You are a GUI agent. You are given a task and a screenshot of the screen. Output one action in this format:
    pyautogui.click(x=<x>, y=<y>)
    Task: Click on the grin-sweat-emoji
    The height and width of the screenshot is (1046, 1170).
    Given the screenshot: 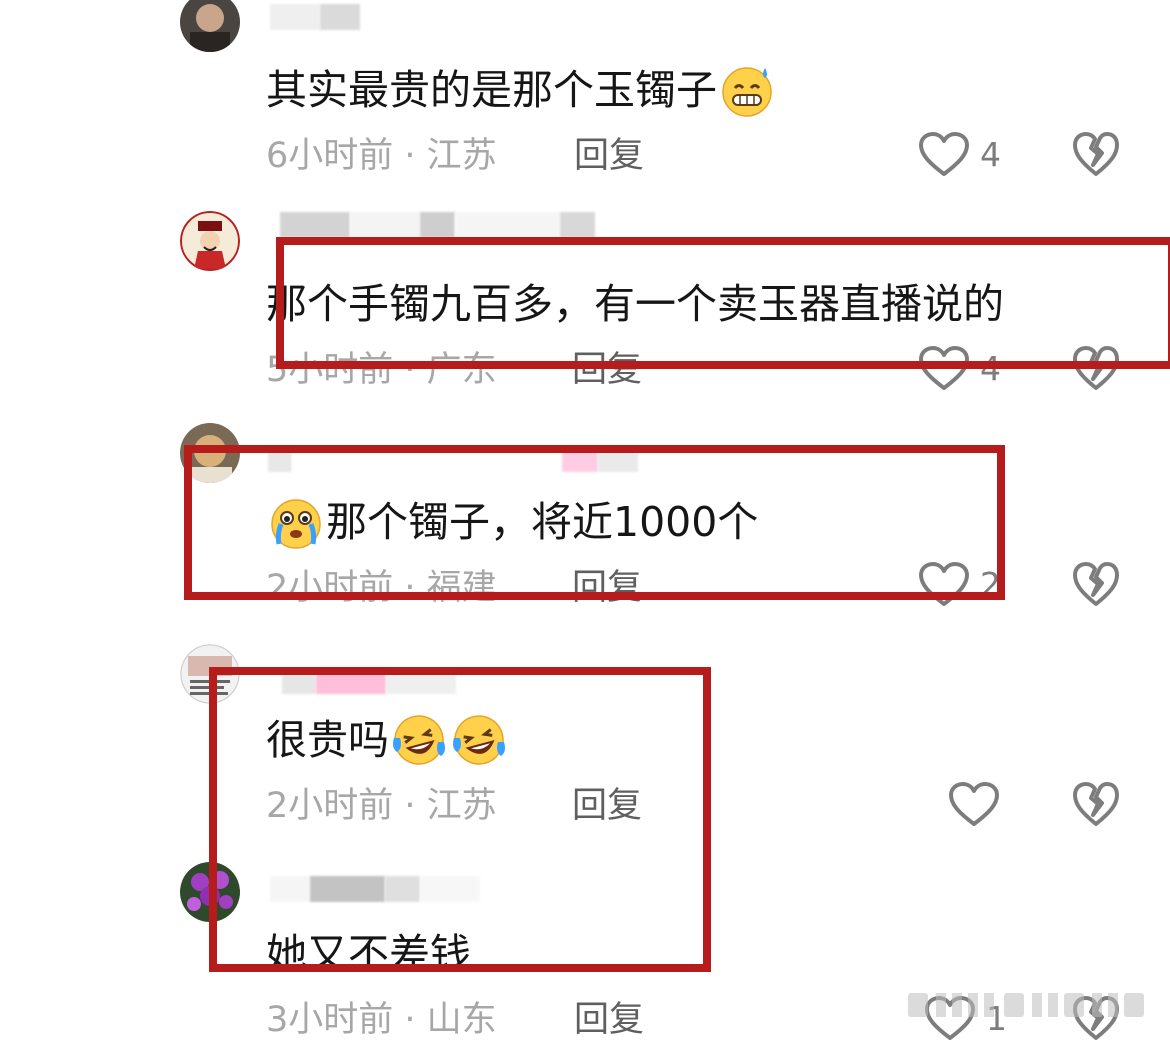 What is the action you would take?
    pyautogui.click(x=747, y=92)
    